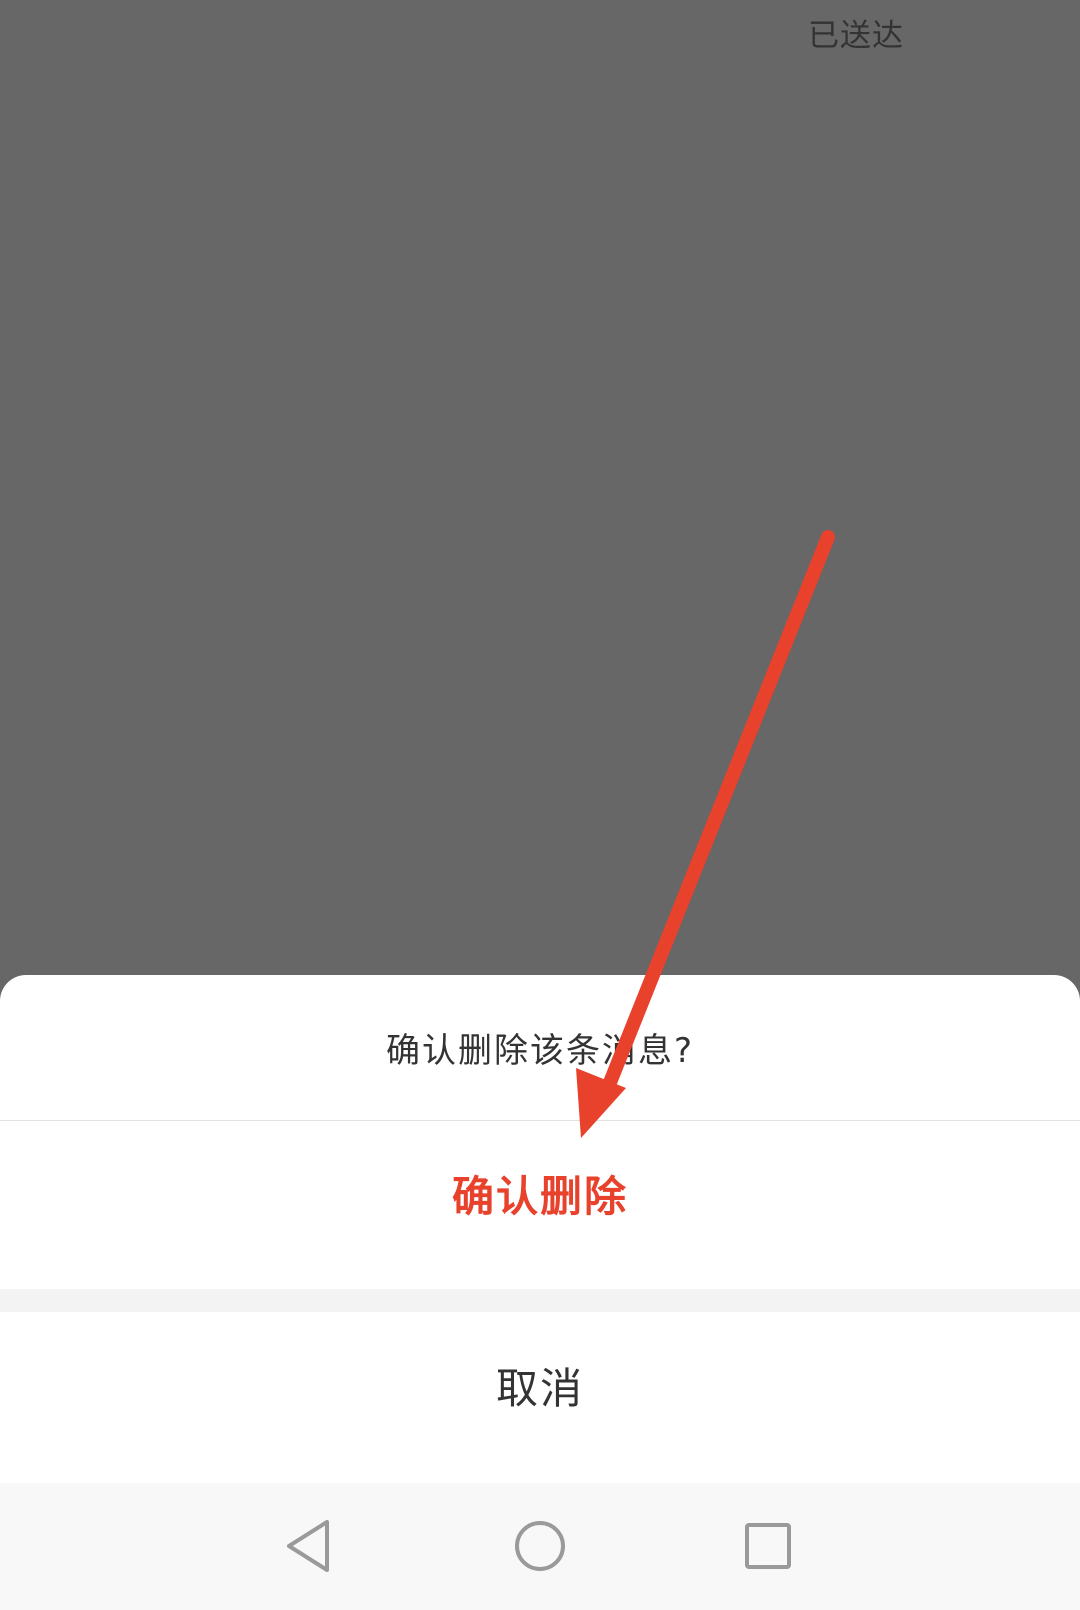  I want to click on delivered-status: 已送达, so click(856, 36).